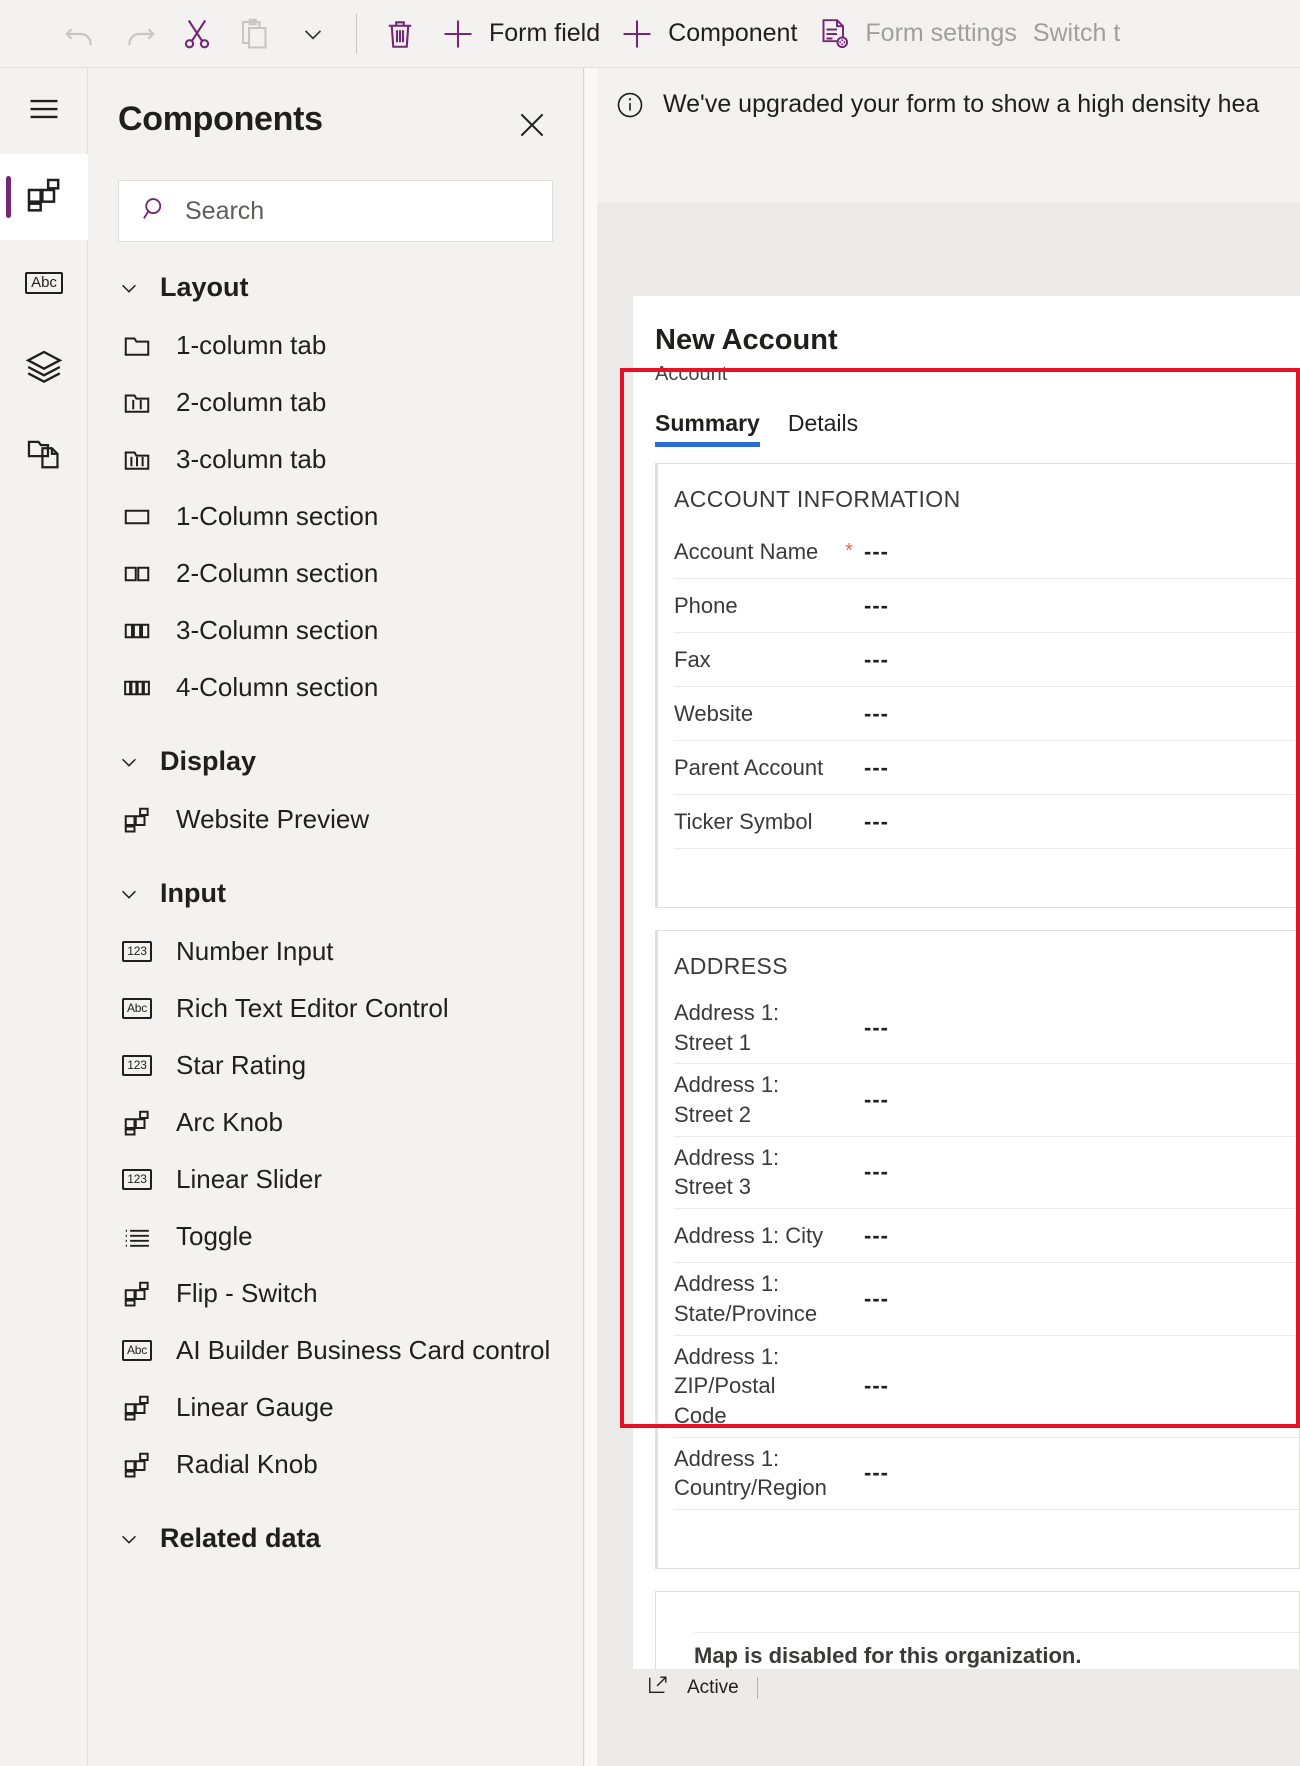 This screenshot has height=1766, width=1300. What do you see at coordinates (335, 951) in the screenshot?
I see `component-item-number-input: 123 Number Input` at bounding box center [335, 951].